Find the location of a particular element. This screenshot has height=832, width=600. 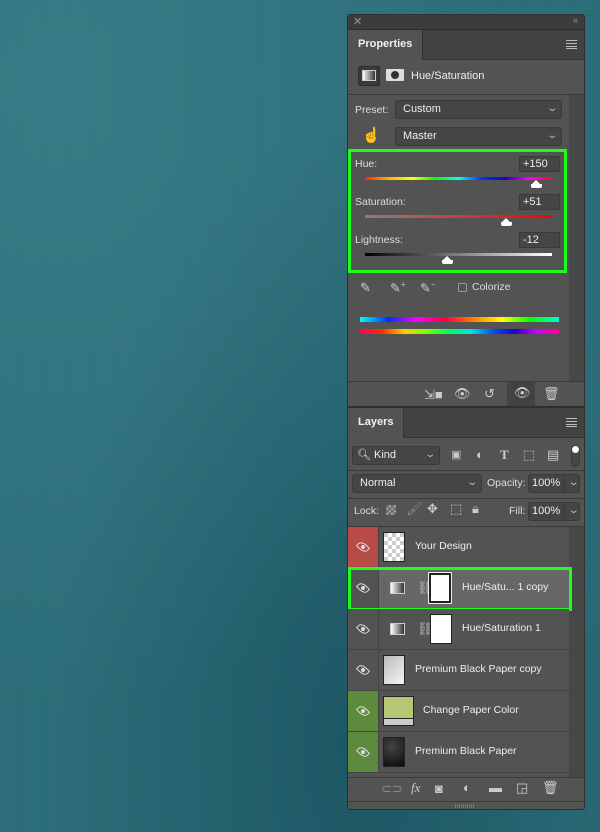

layer-row: Premium Black Paper copy is located at coordinates (458, 670).